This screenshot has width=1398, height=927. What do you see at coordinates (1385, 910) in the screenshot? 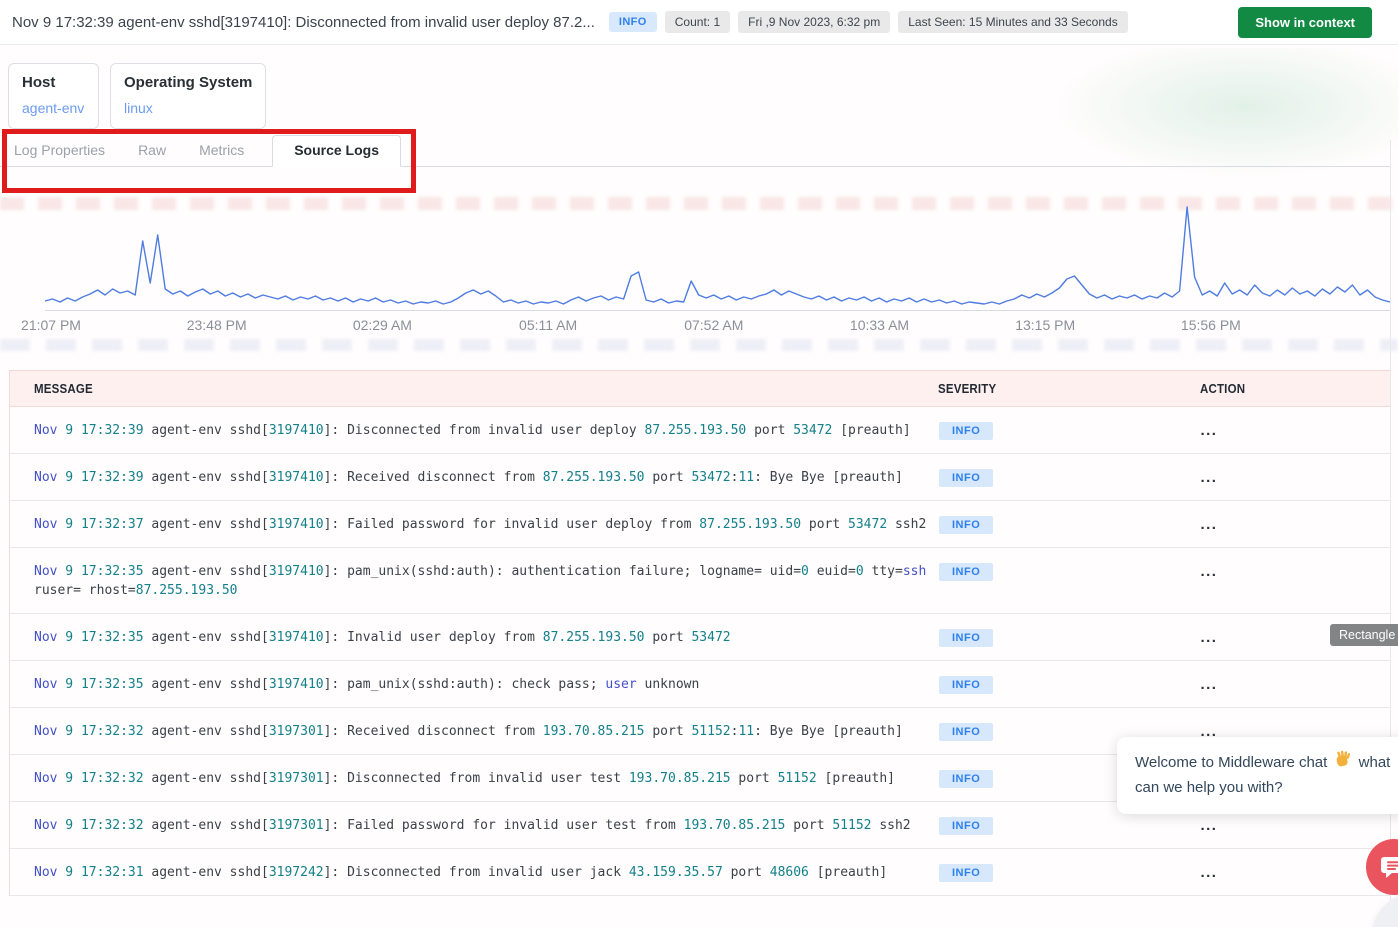
I see `chat-avatar-placeholder` at bounding box center [1385, 910].